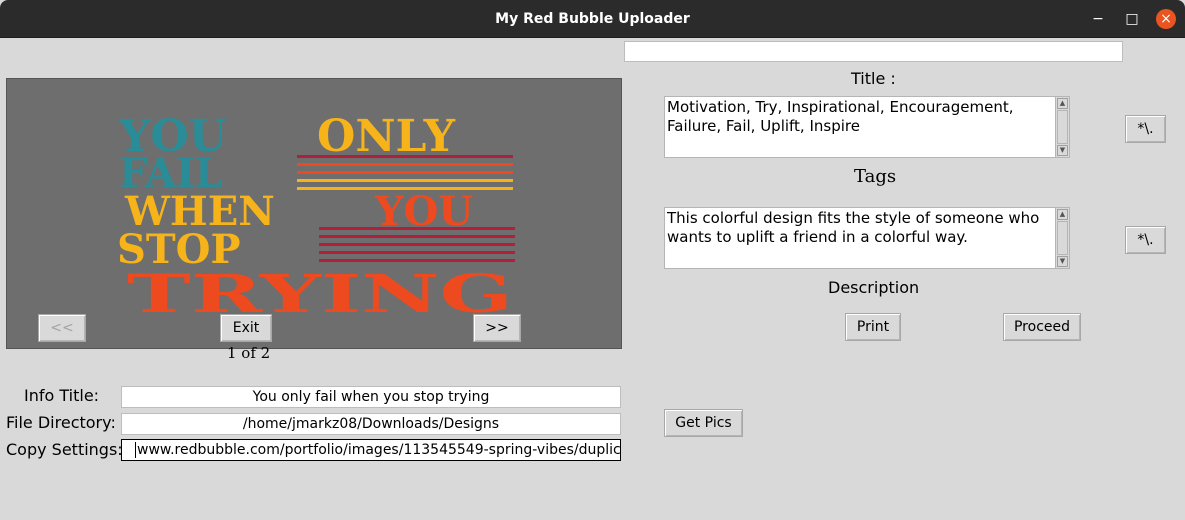 The height and width of the screenshot is (520, 1185). What do you see at coordinates (423, 211) in the screenshot?
I see `art-word-you-2: YOU` at bounding box center [423, 211].